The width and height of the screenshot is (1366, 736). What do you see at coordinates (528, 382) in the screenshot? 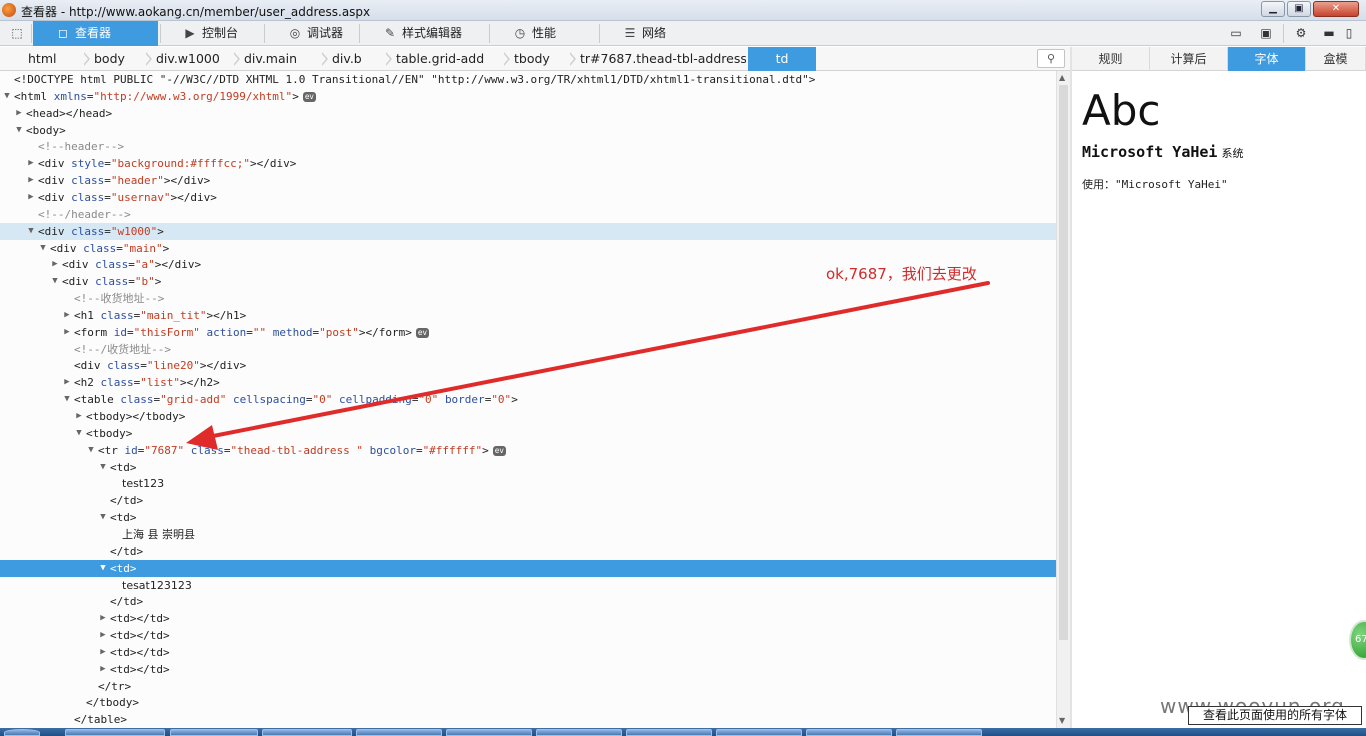
I see `tree-row: ▶ <h2 class="list"></h2>` at bounding box center [528, 382].